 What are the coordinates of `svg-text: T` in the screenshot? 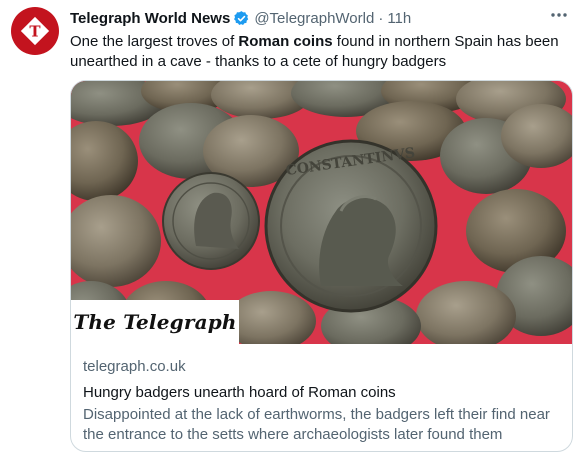 It's located at (35, 32).